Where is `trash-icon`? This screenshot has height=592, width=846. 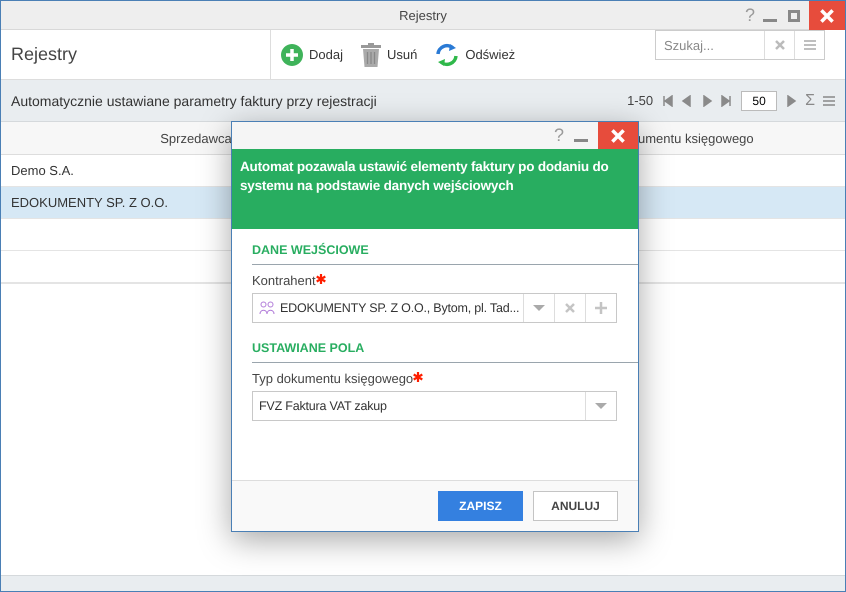 trash-icon is located at coordinates (370, 54).